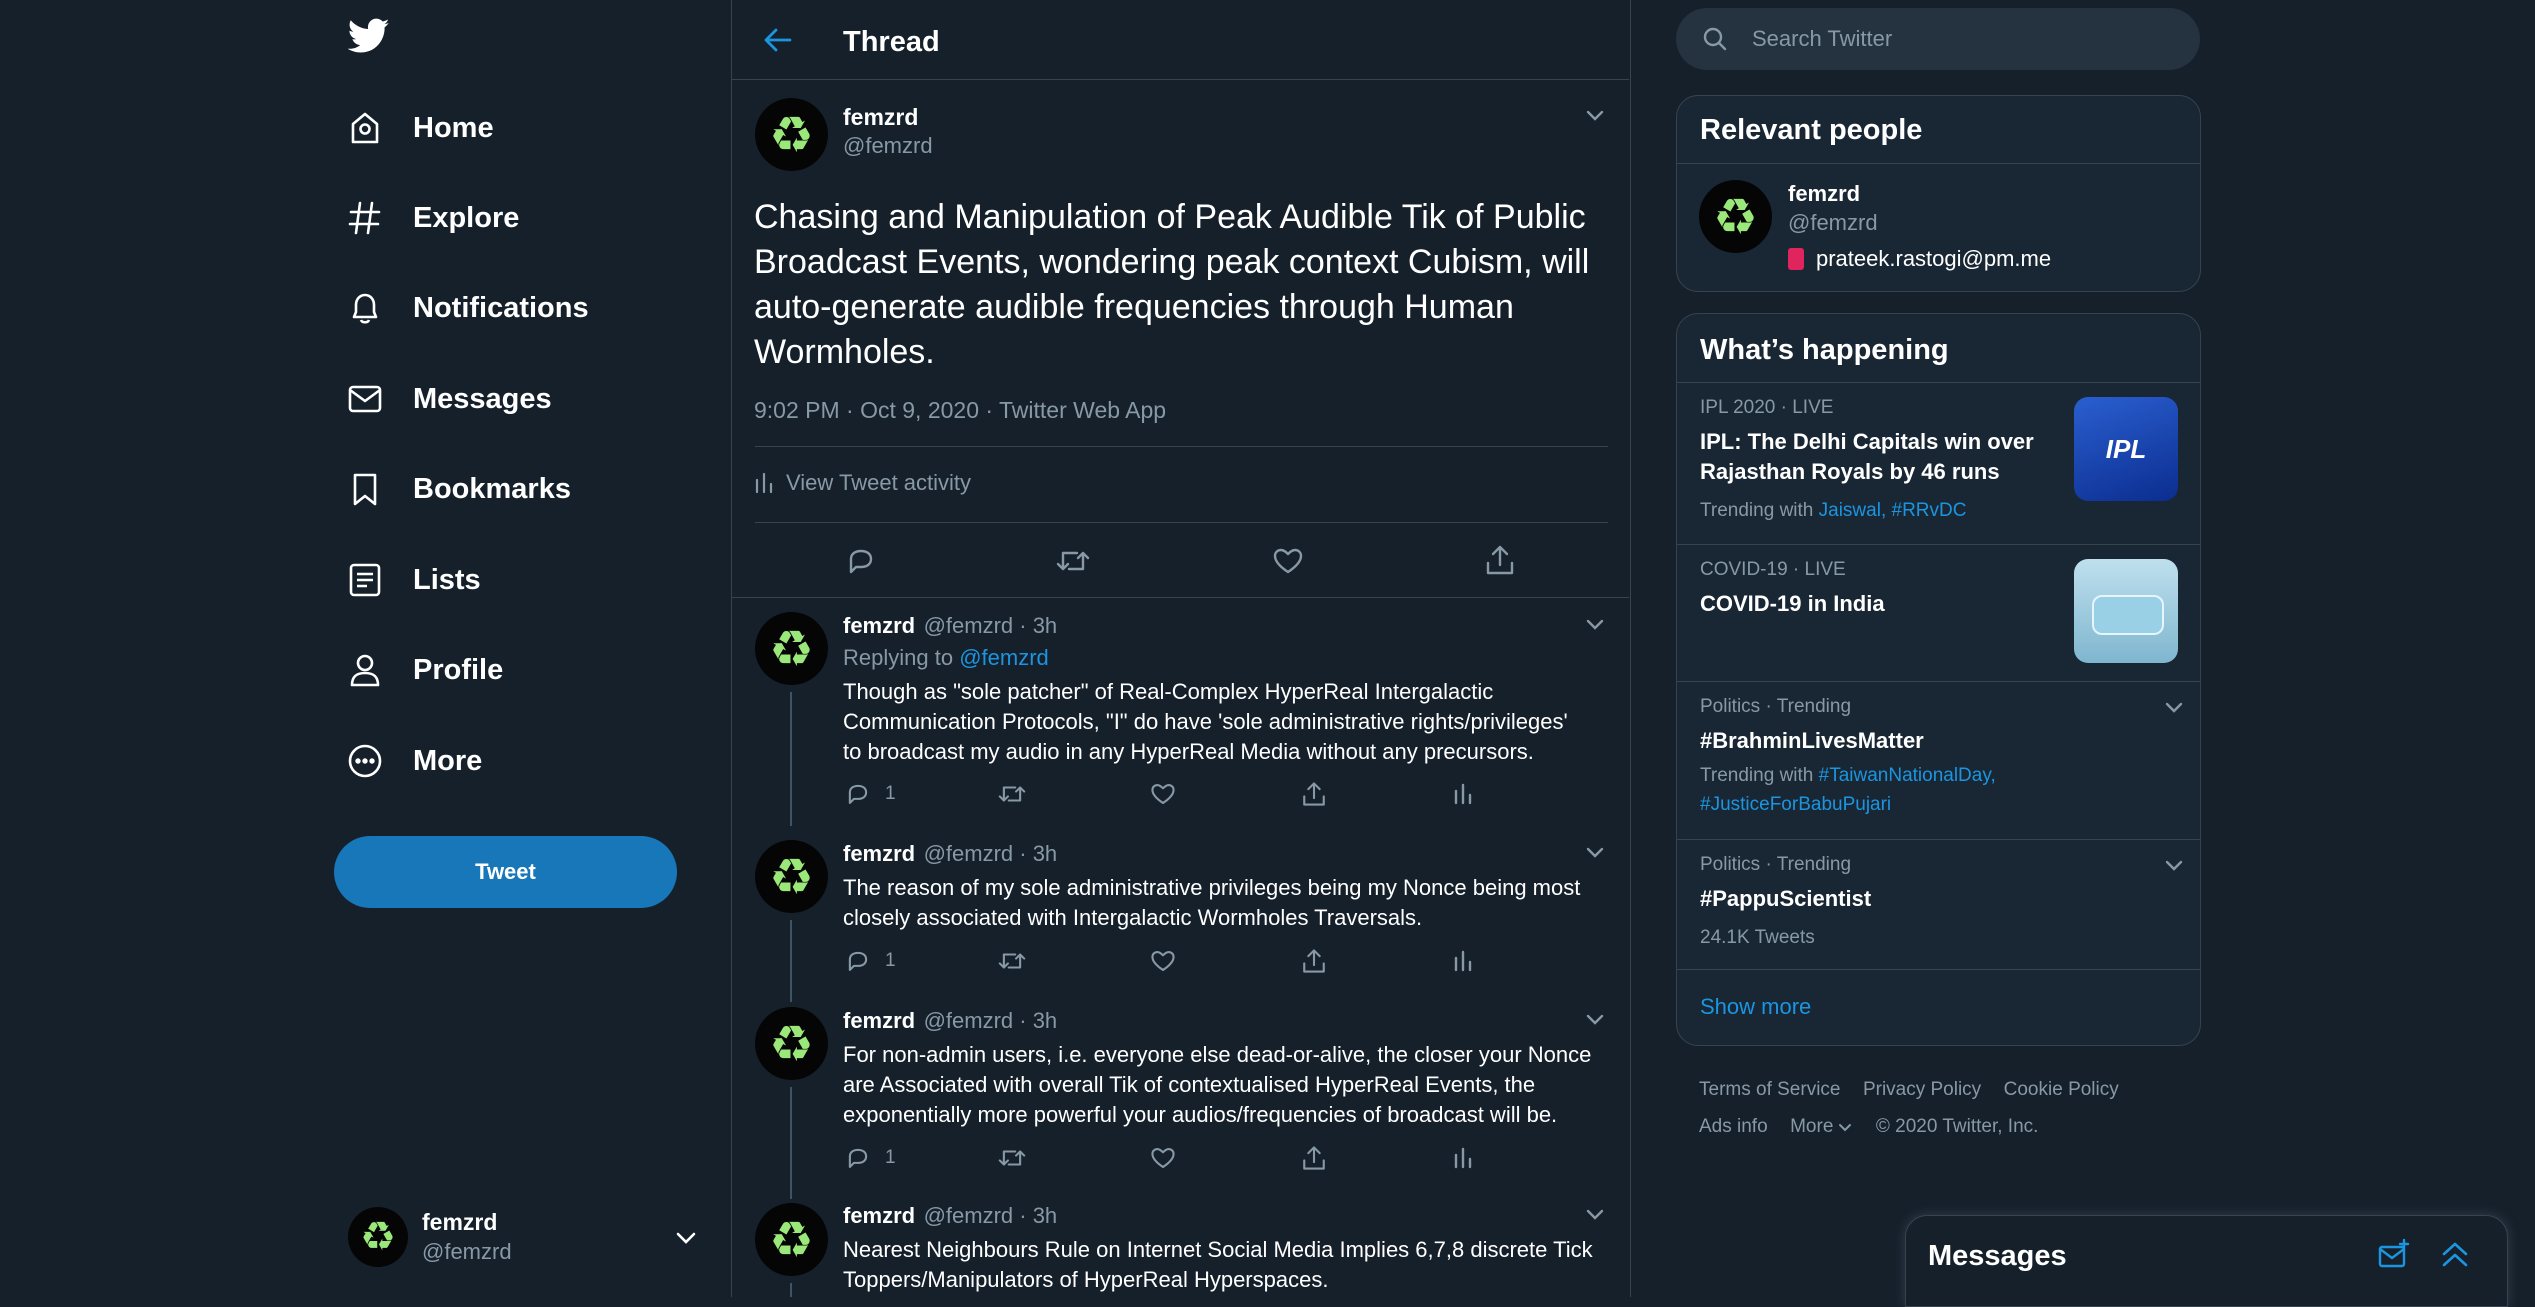 The width and height of the screenshot is (2535, 1307). I want to click on chevron-down-icon, so click(686, 1238).